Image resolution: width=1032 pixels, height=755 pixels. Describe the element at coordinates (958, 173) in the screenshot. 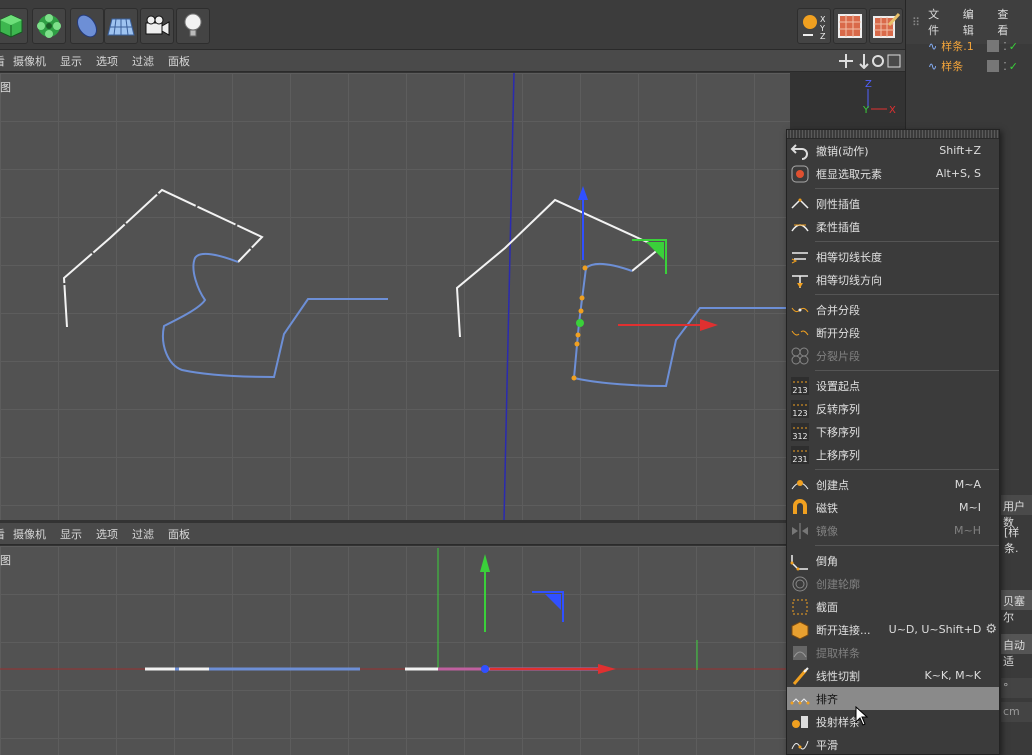

I see `menu-item-shortcut: Alt+S, S` at that location.